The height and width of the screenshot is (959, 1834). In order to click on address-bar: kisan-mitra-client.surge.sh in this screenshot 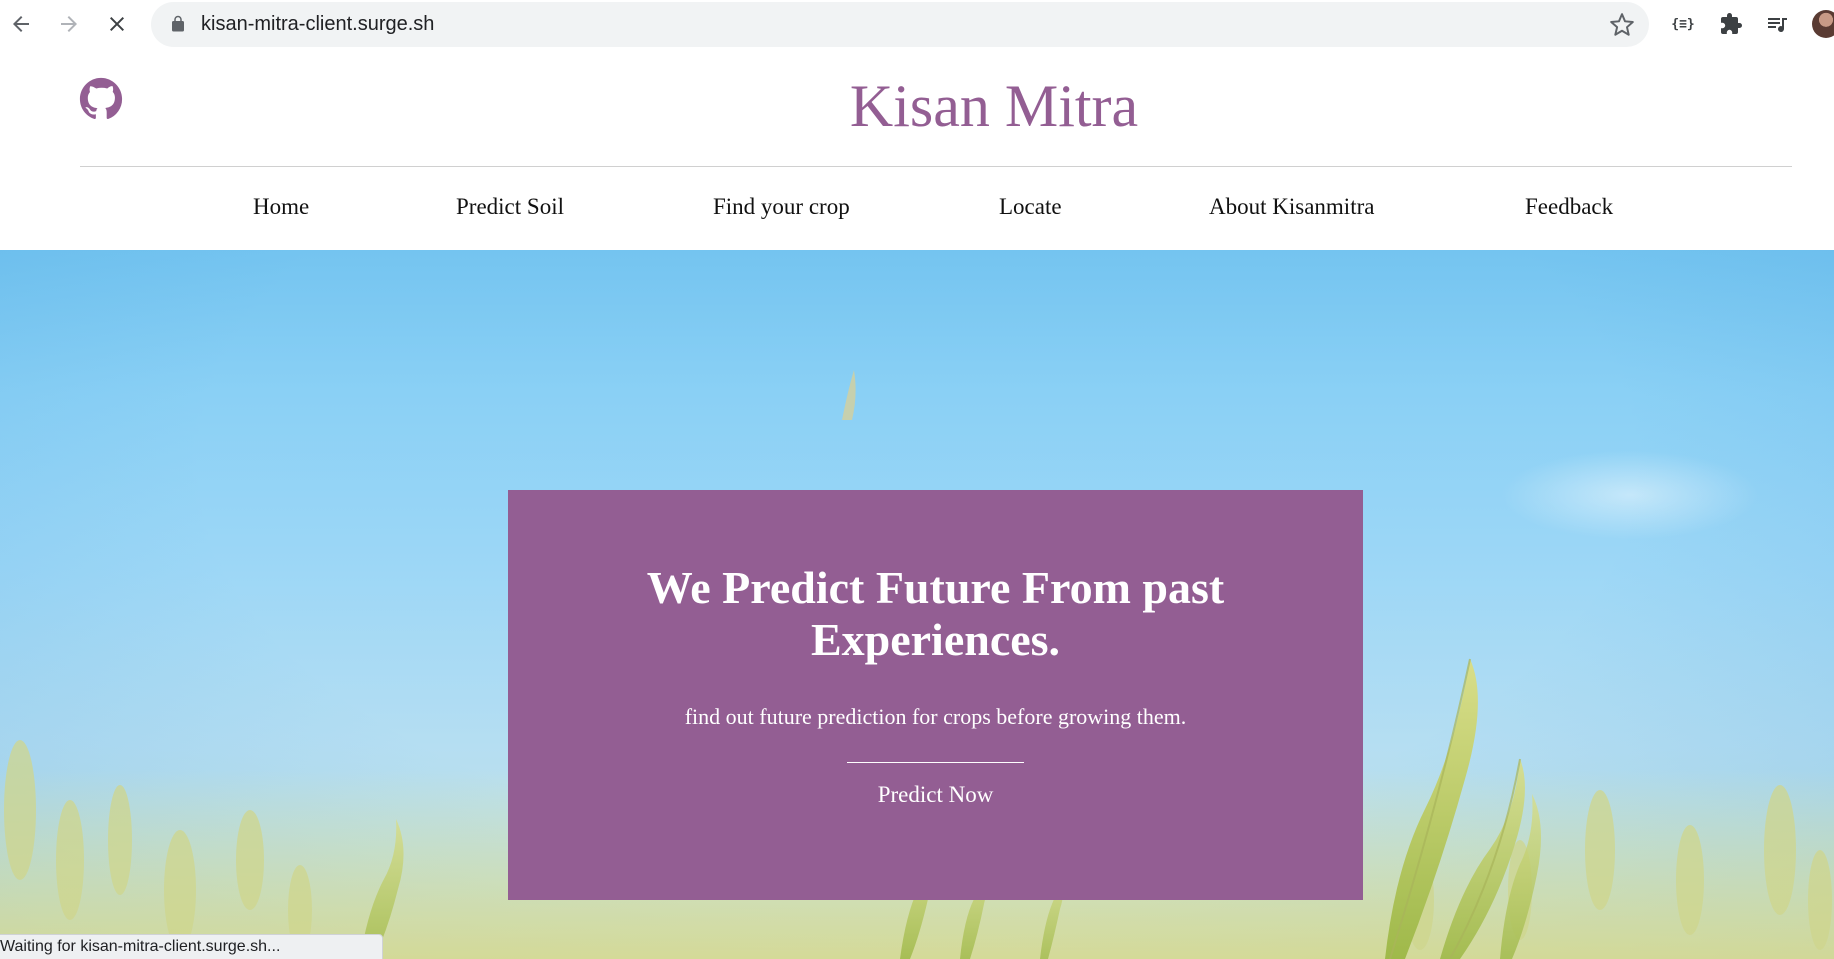, I will do `click(900, 24)`.